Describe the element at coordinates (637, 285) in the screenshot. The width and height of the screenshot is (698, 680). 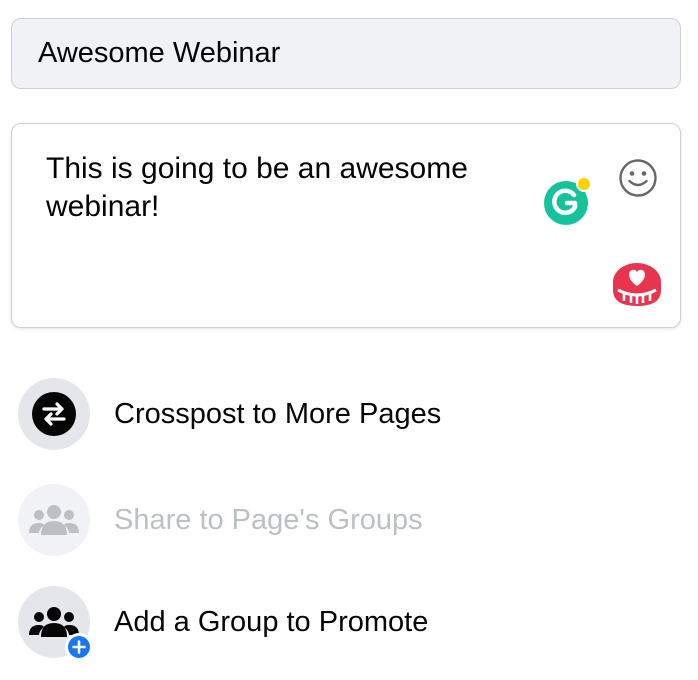
I see `heart-badge-icon` at that location.